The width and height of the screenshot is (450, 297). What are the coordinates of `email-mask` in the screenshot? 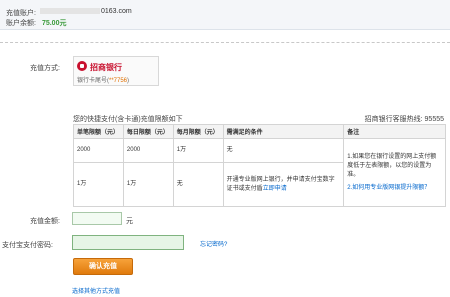 It's located at (70, 11).